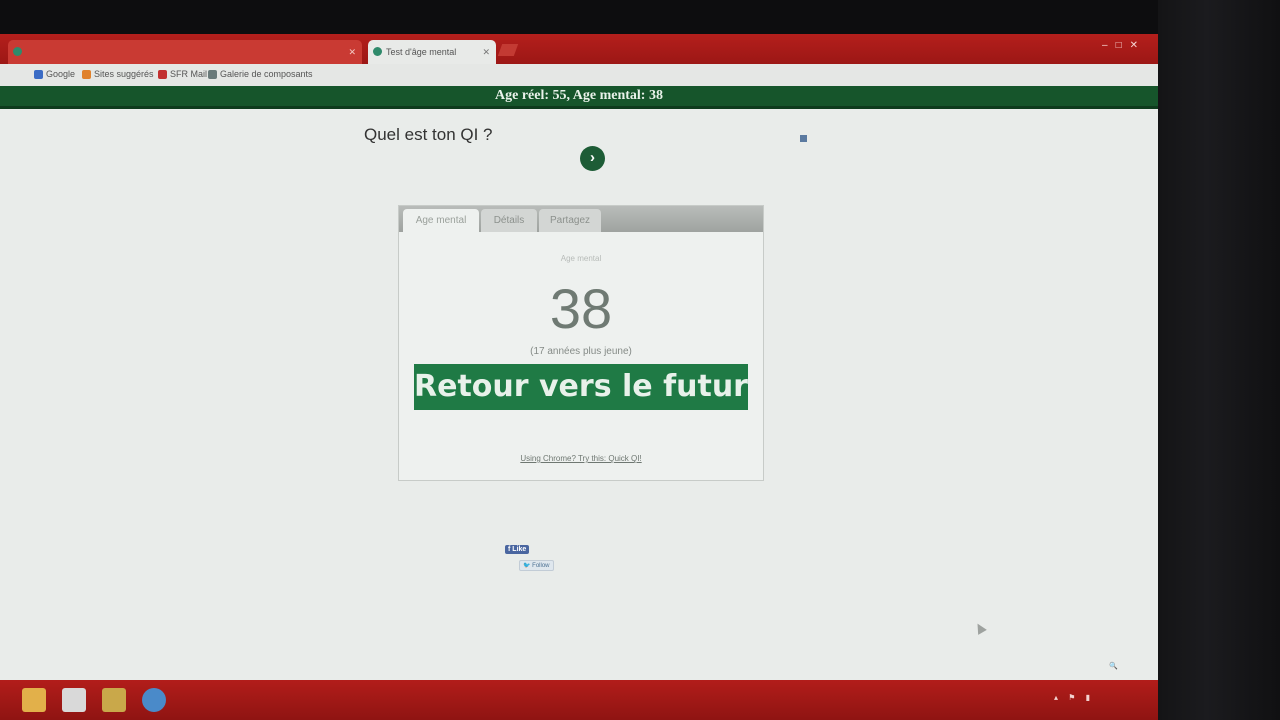 The image size is (1280, 720). I want to click on back-to-future-button: Retour vers le futur, so click(581, 387).